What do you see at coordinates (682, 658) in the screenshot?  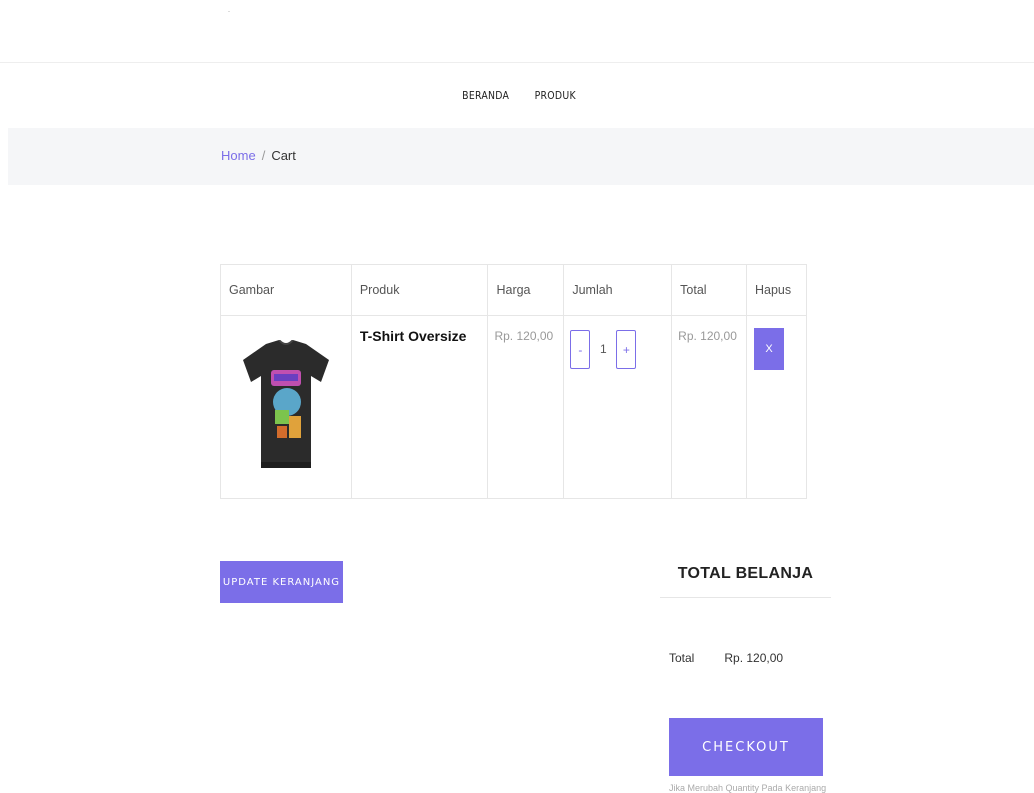 I see `summary-total-label: Total` at bounding box center [682, 658].